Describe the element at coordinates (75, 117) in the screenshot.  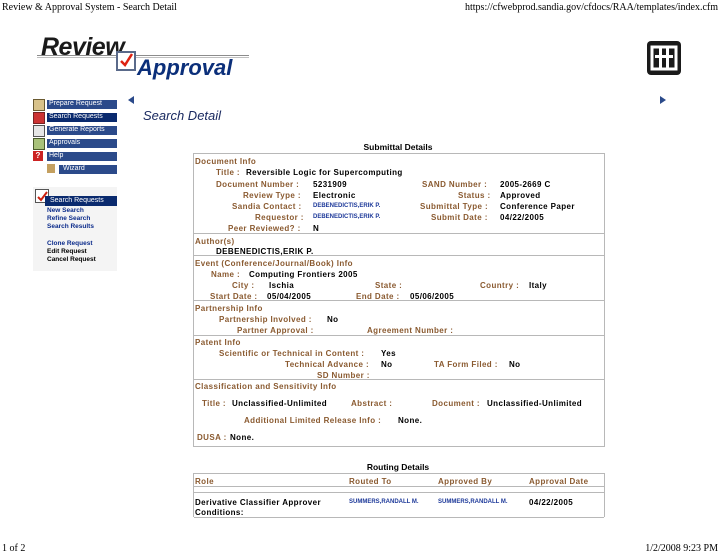
I see `sidebar-item-search-requests: Search Requests` at that location.